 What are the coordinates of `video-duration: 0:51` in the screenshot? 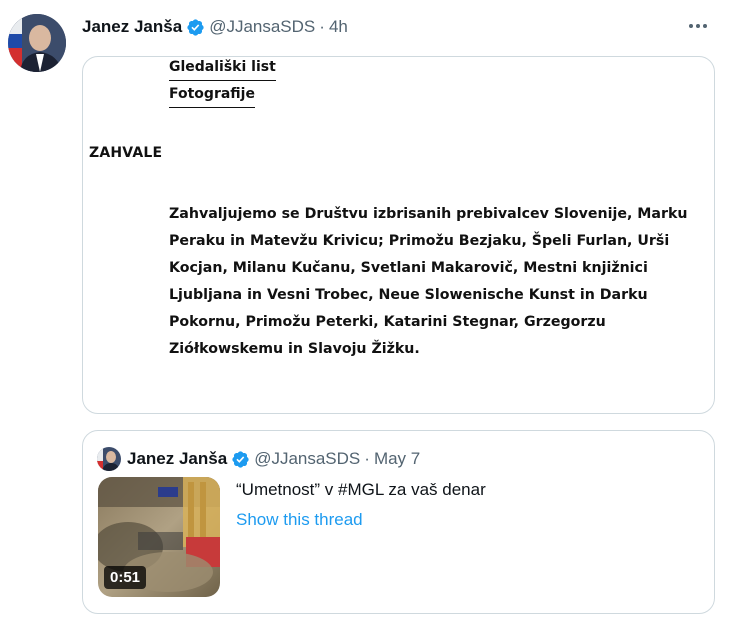 It's located at (125, 577).